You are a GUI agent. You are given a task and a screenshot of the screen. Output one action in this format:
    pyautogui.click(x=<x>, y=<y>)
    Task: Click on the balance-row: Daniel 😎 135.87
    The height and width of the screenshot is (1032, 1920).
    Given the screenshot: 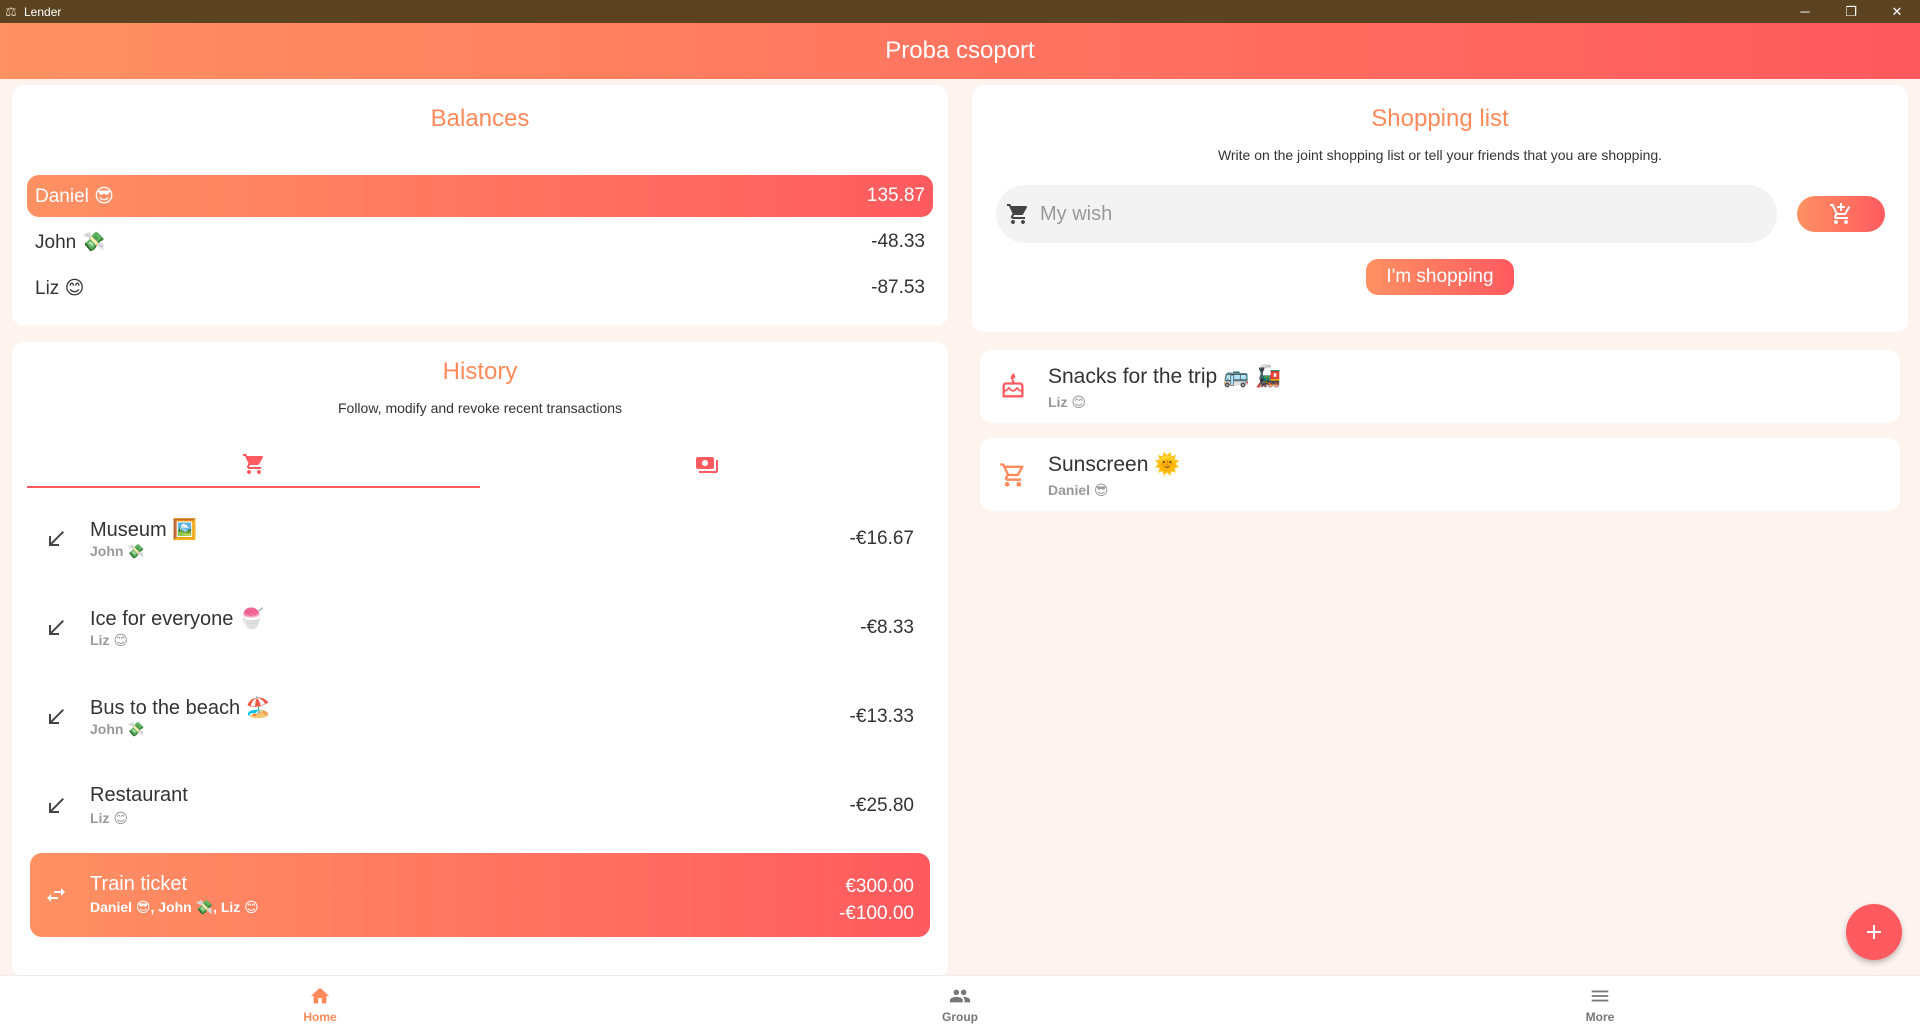 What is the action you would take?
    pyautogui.click(x=480, y=196)
    